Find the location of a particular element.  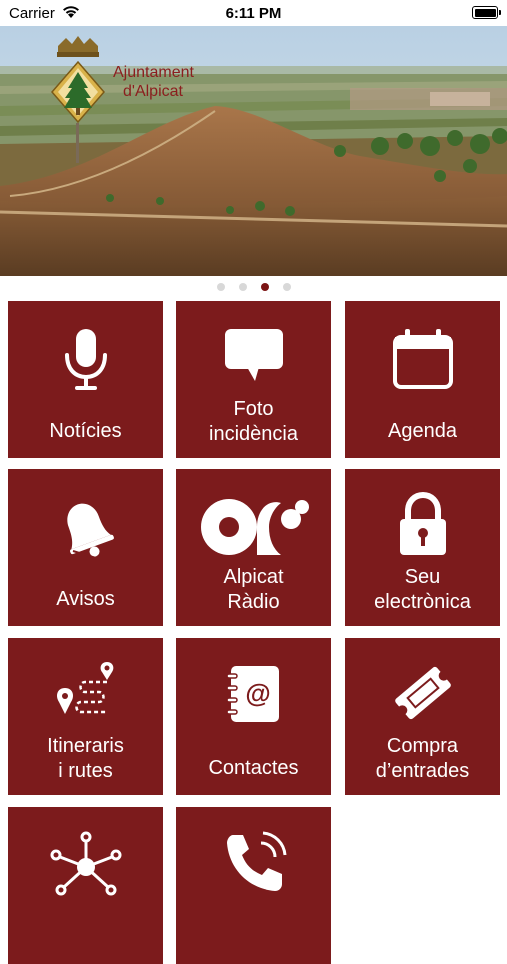

network-hub-icon is located at coordinates (85, 863).